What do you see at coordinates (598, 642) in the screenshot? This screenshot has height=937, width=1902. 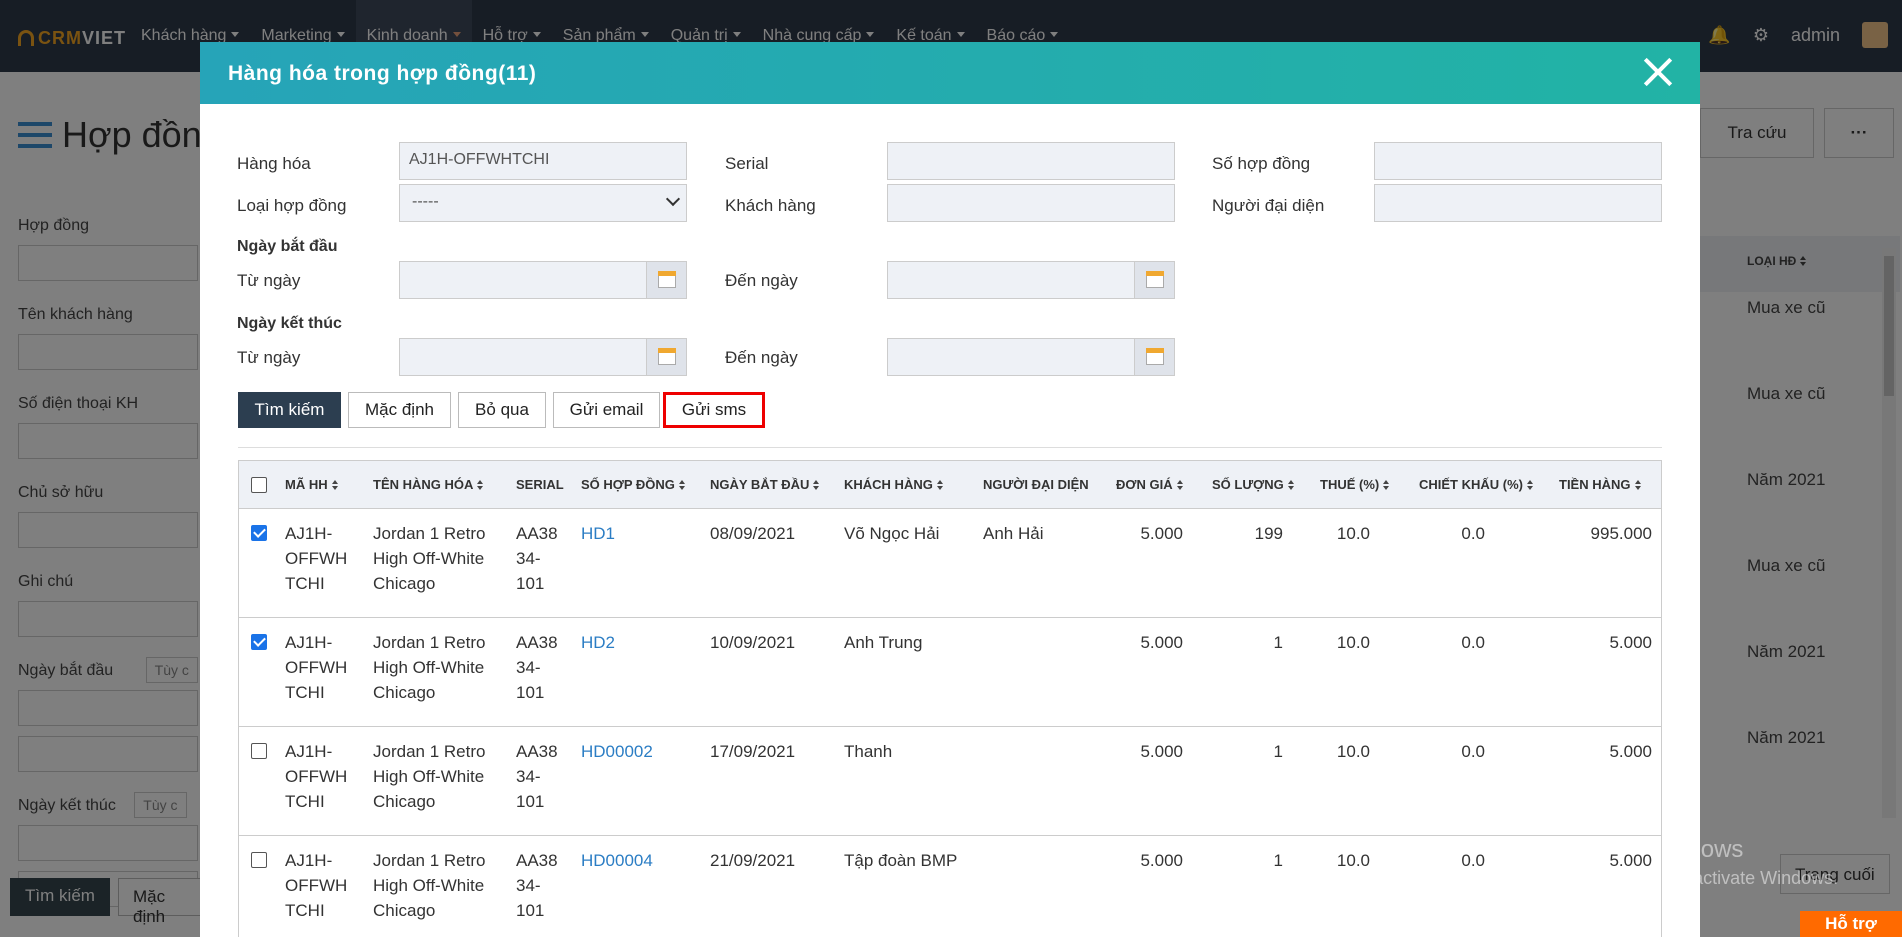 I see `contract-link: HD2` at bounding box center [598, 642].